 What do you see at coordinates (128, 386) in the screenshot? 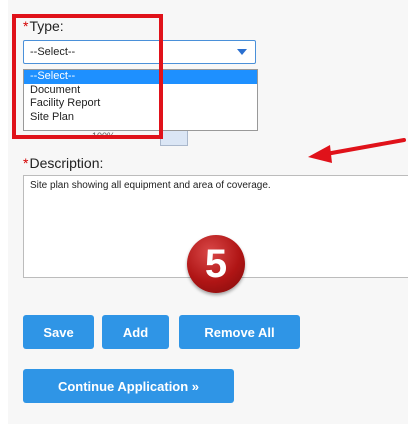
I see `continue-application-button: Continue Application »` at bounding box center [128, 386].